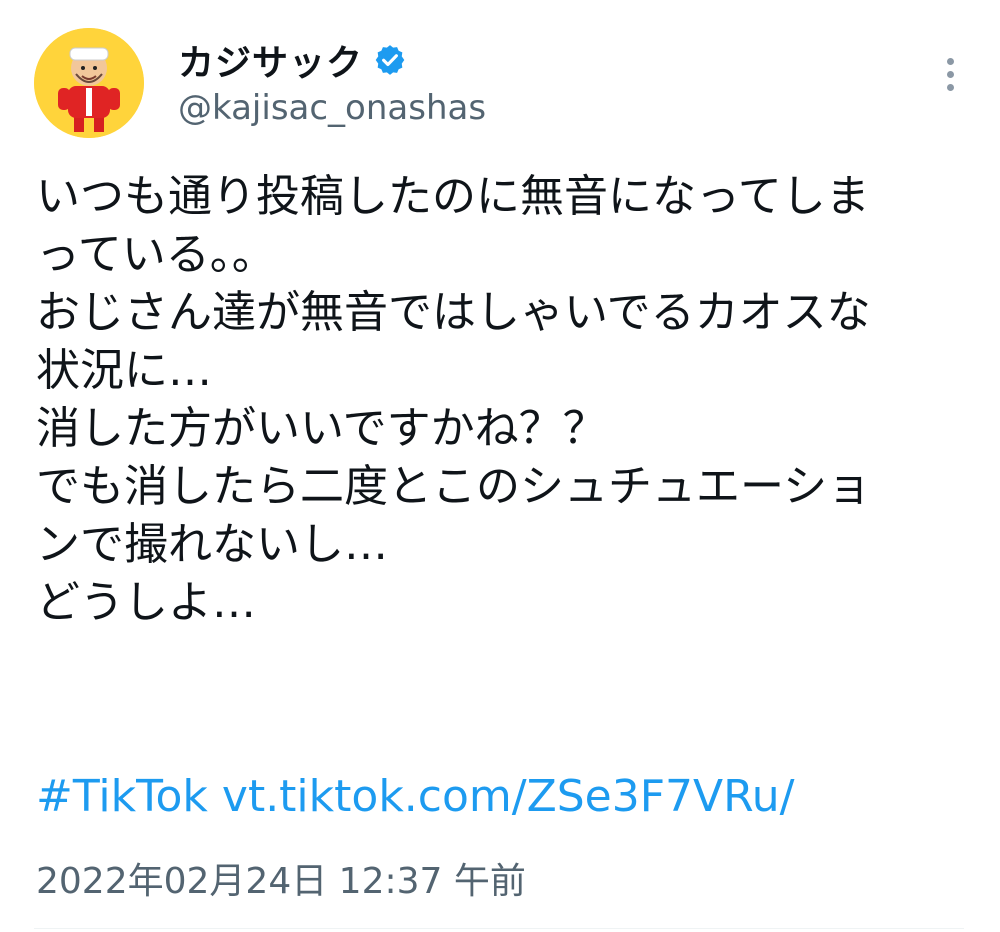 The image size is (1000, 932). What do you see at coordinates (89, 83) in the screenshot?
I see `cartoon-avatar-icon` at bounding box center [89, 83].